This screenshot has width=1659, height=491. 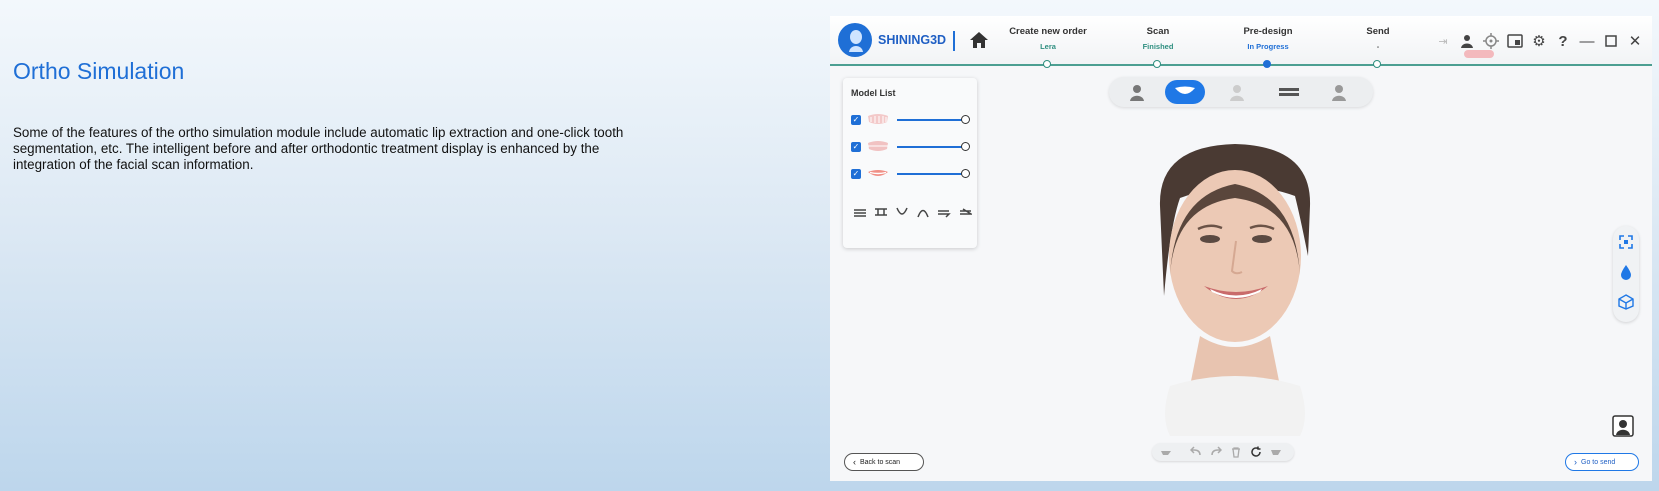 What do you see at coordinates (1158, 31) in the screenshot?
I see `step-title: Scan` at bounding box center [1158, 31].